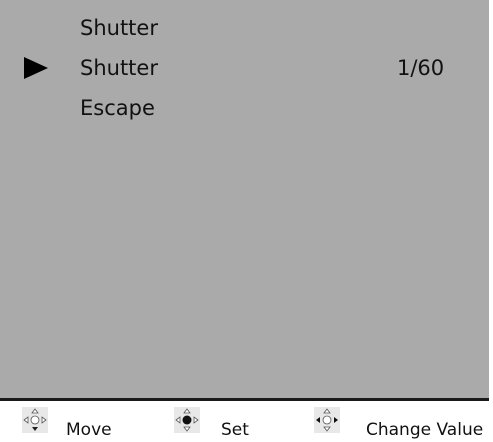 The width and height of the screenshot is (493, 442). I want to click on hint-set-label: Set, so click(235, 430).